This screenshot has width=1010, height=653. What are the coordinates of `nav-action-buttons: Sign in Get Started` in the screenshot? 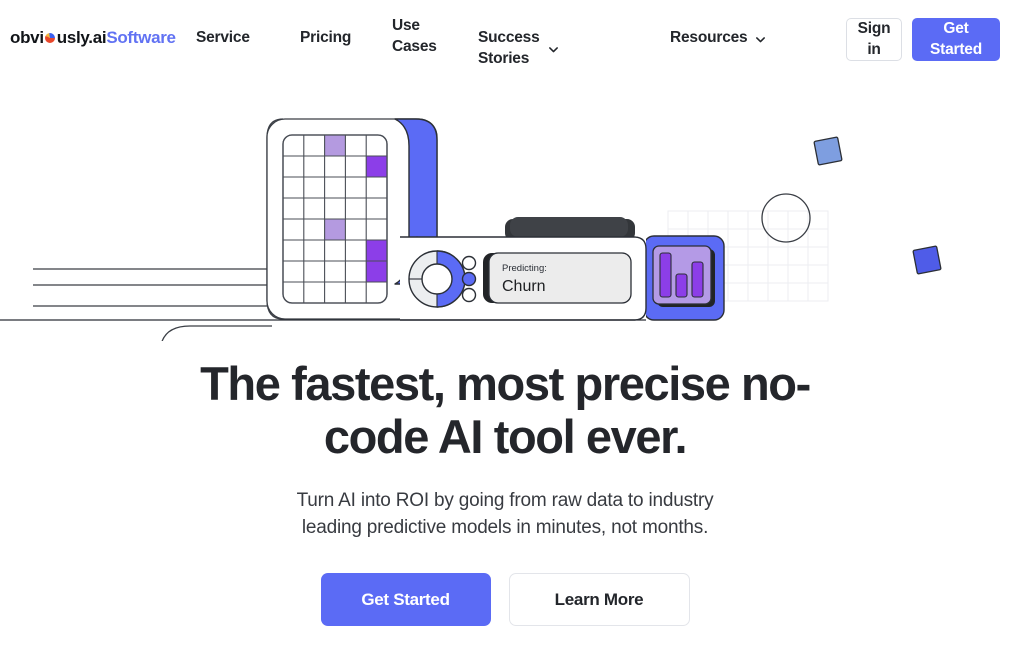 It's located at (923, 39).